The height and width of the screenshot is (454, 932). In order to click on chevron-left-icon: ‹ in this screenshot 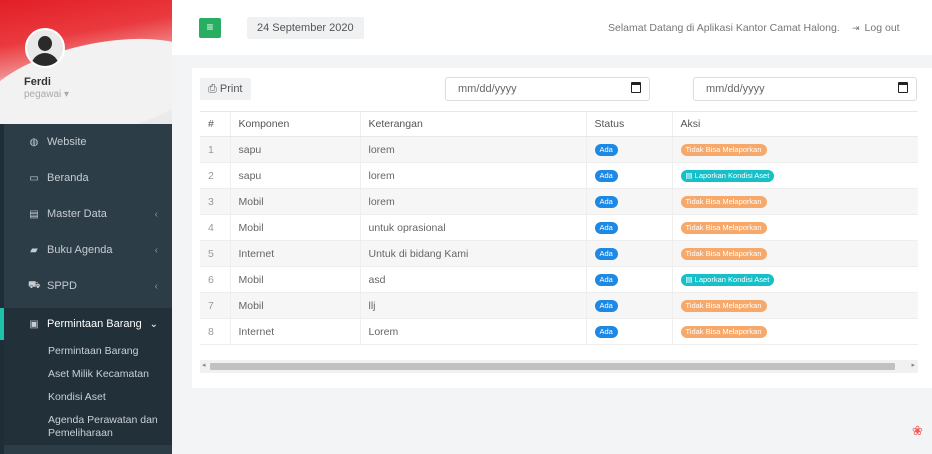, I will do `click(156, 214)`.